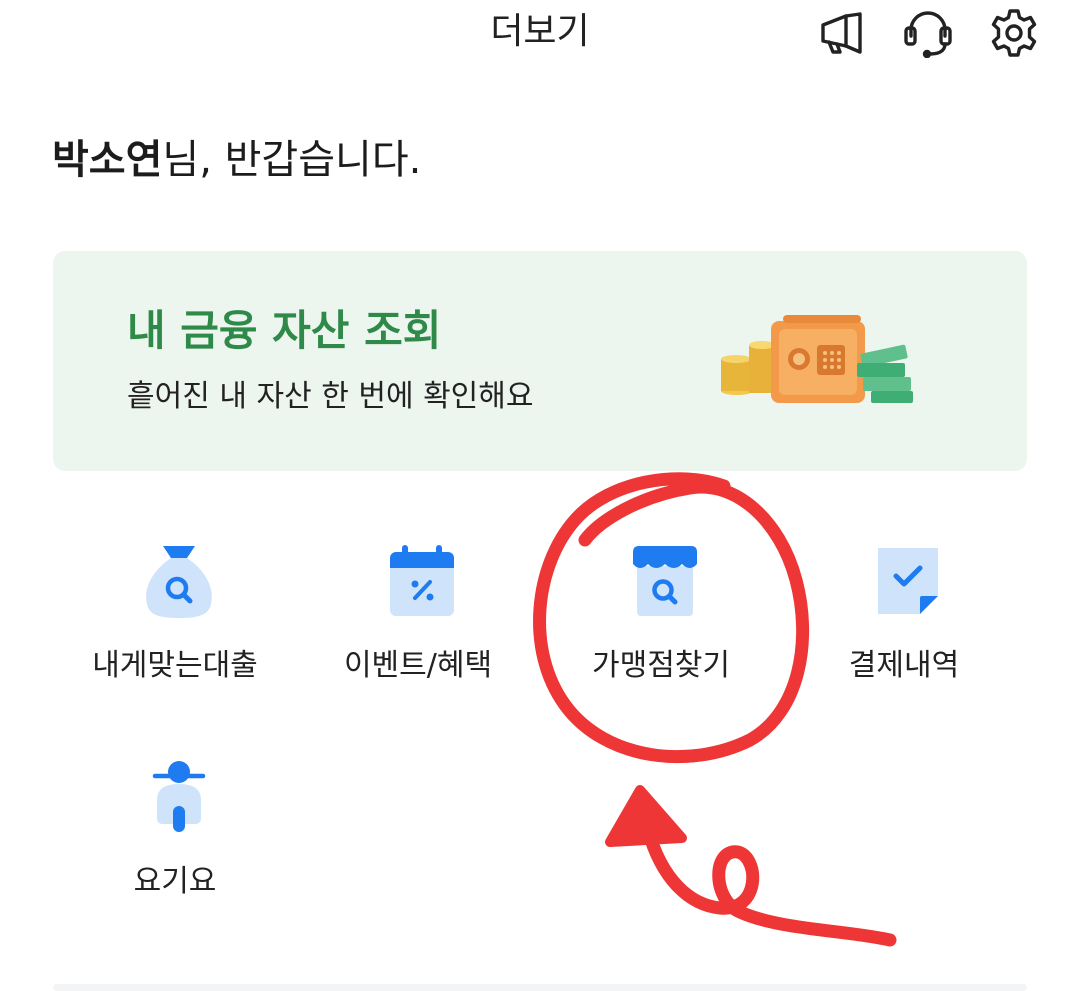  Describe the element at coordinates (904, 665) in the screenshot. I see `menu-payment-history-label: 결제내역` at that location.